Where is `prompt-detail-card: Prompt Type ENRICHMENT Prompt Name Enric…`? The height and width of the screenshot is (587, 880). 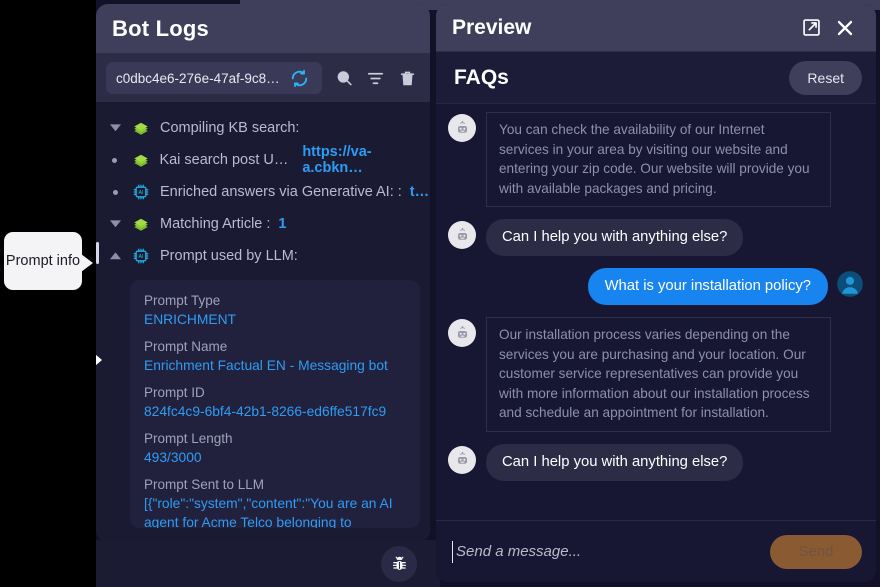 prompt-detail-card: Prompt Type ENRICHMENT Prompt Name Enric… is located at coordinates (275, 404).